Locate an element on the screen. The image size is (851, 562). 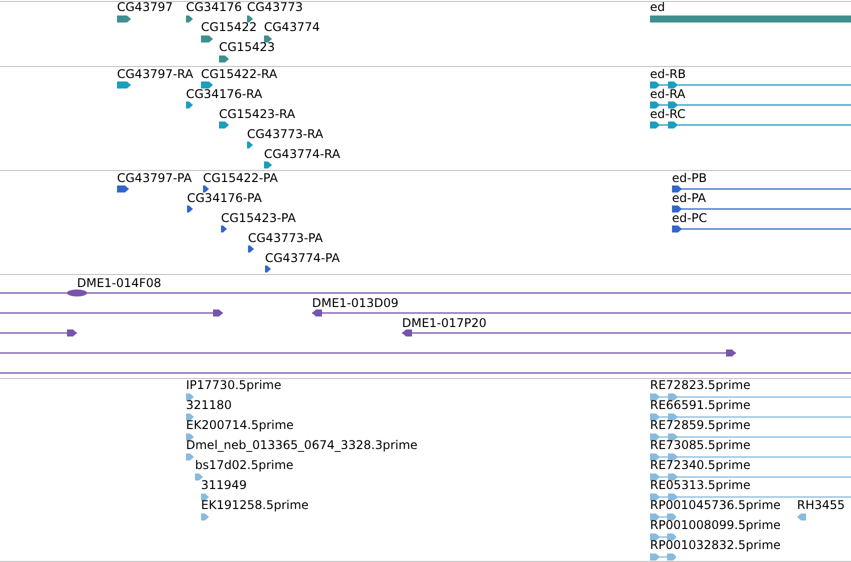
feature-label: 321180 is located at coordinates (209, 405).